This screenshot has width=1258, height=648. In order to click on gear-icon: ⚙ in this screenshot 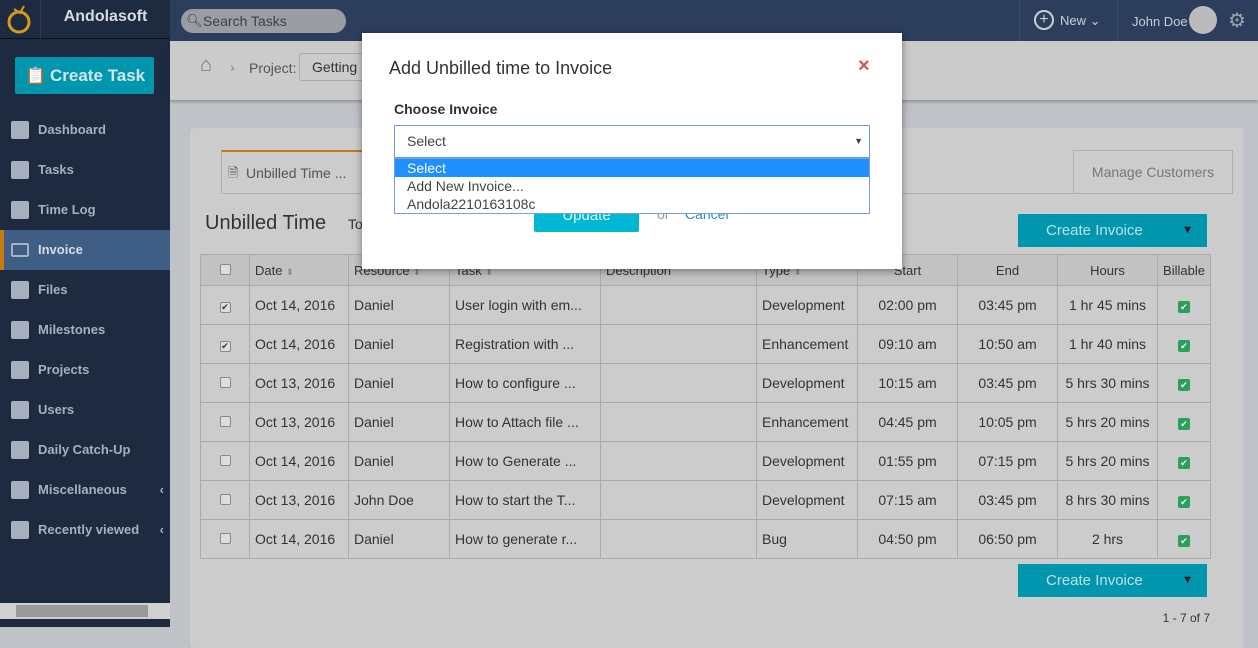, I will do `click(1237, 20)`.